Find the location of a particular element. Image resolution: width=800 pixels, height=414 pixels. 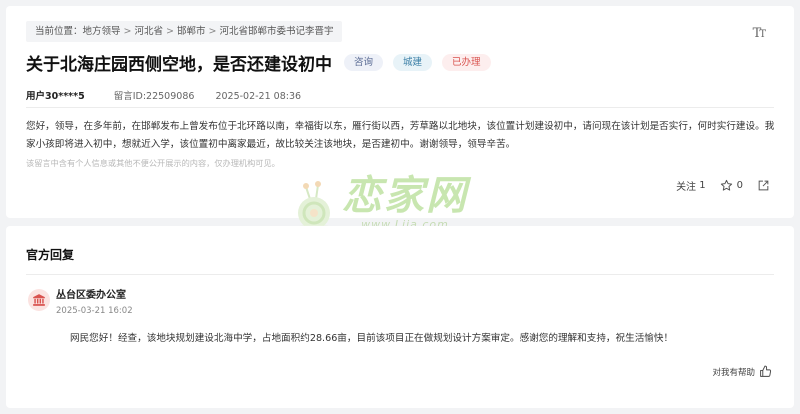

follow-label: 关注 is located at coordinates (686, 187).